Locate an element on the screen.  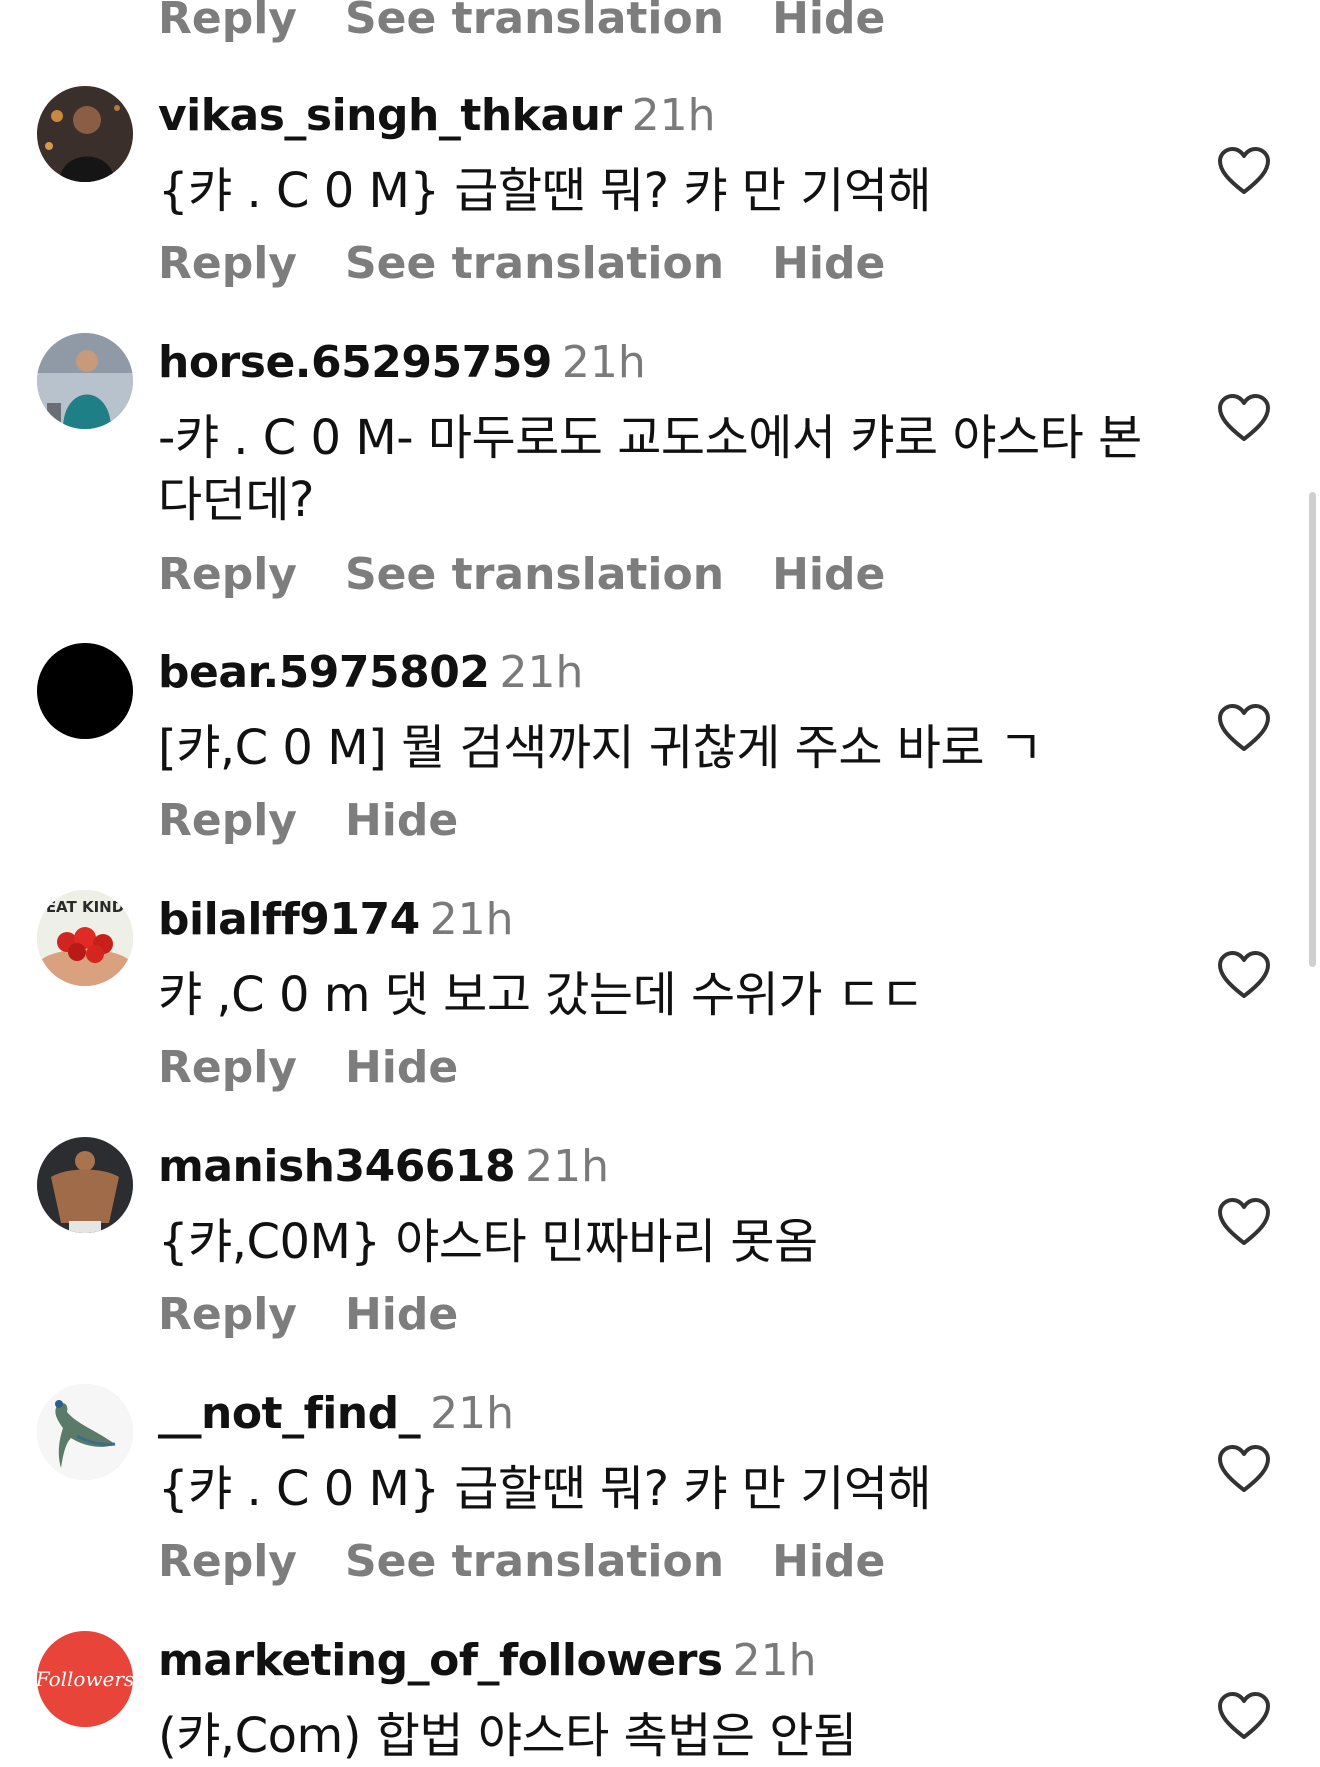
scrollbar is located at coordinates (1312, 729).